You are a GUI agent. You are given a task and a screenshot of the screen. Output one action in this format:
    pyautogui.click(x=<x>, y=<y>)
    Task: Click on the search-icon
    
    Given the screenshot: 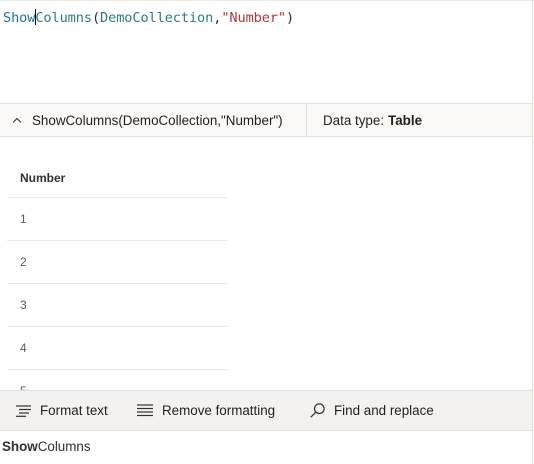 What is the action you would take?
    pyautogui.click(x=317, y=410)
    